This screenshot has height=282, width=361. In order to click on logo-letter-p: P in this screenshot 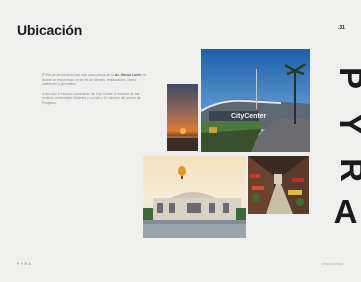, I will do `click(341, 78)`.